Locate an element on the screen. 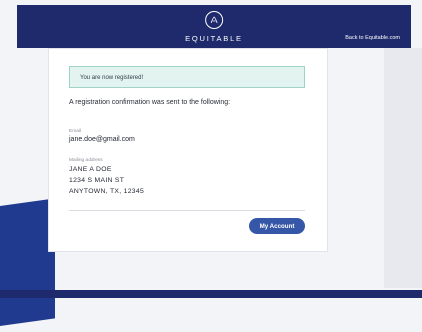 This screenshot has width=422, height=332. success-message: You are now registered! is located at coordinates (112, 78).